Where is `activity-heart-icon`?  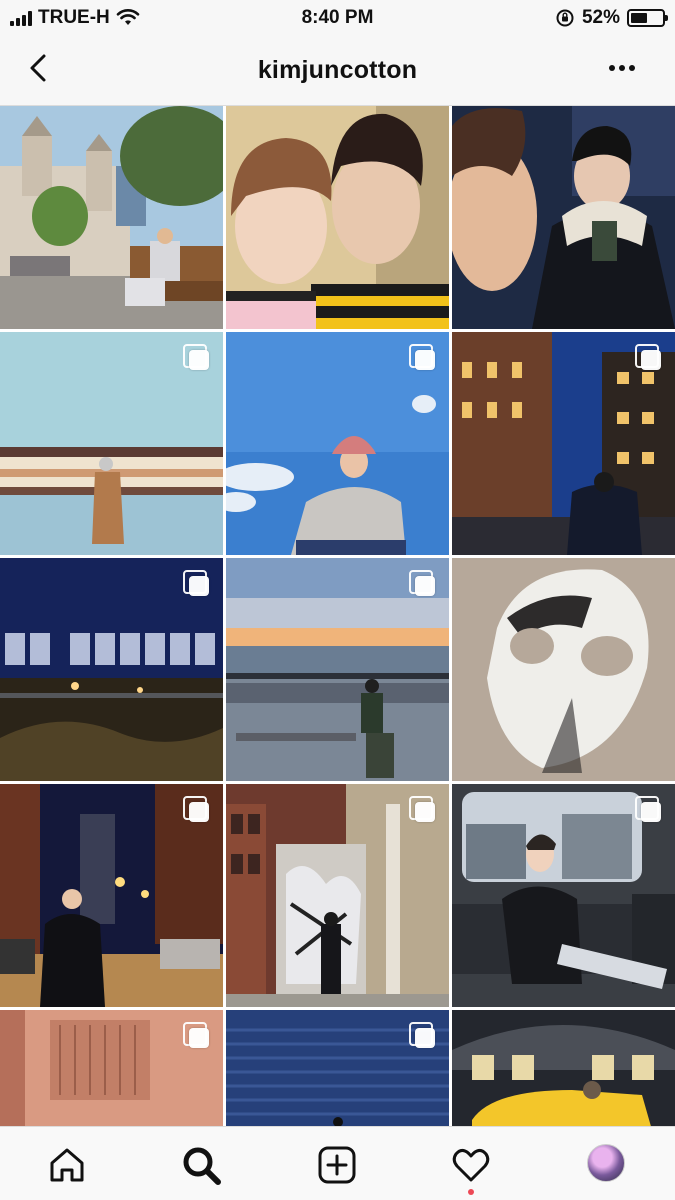 activity-heart-icon is located at coordinates (471, 1165).